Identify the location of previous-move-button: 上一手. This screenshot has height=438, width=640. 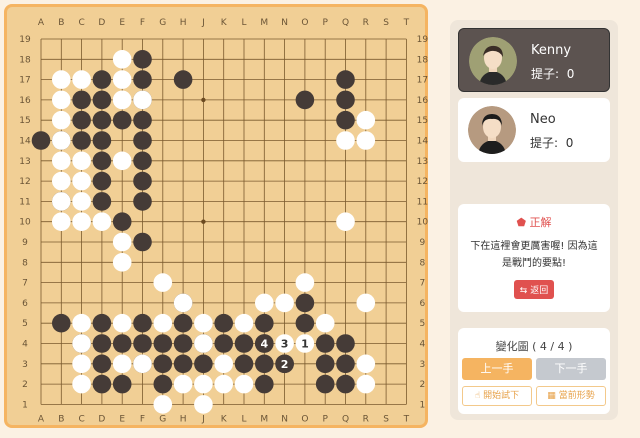
(497, 369).